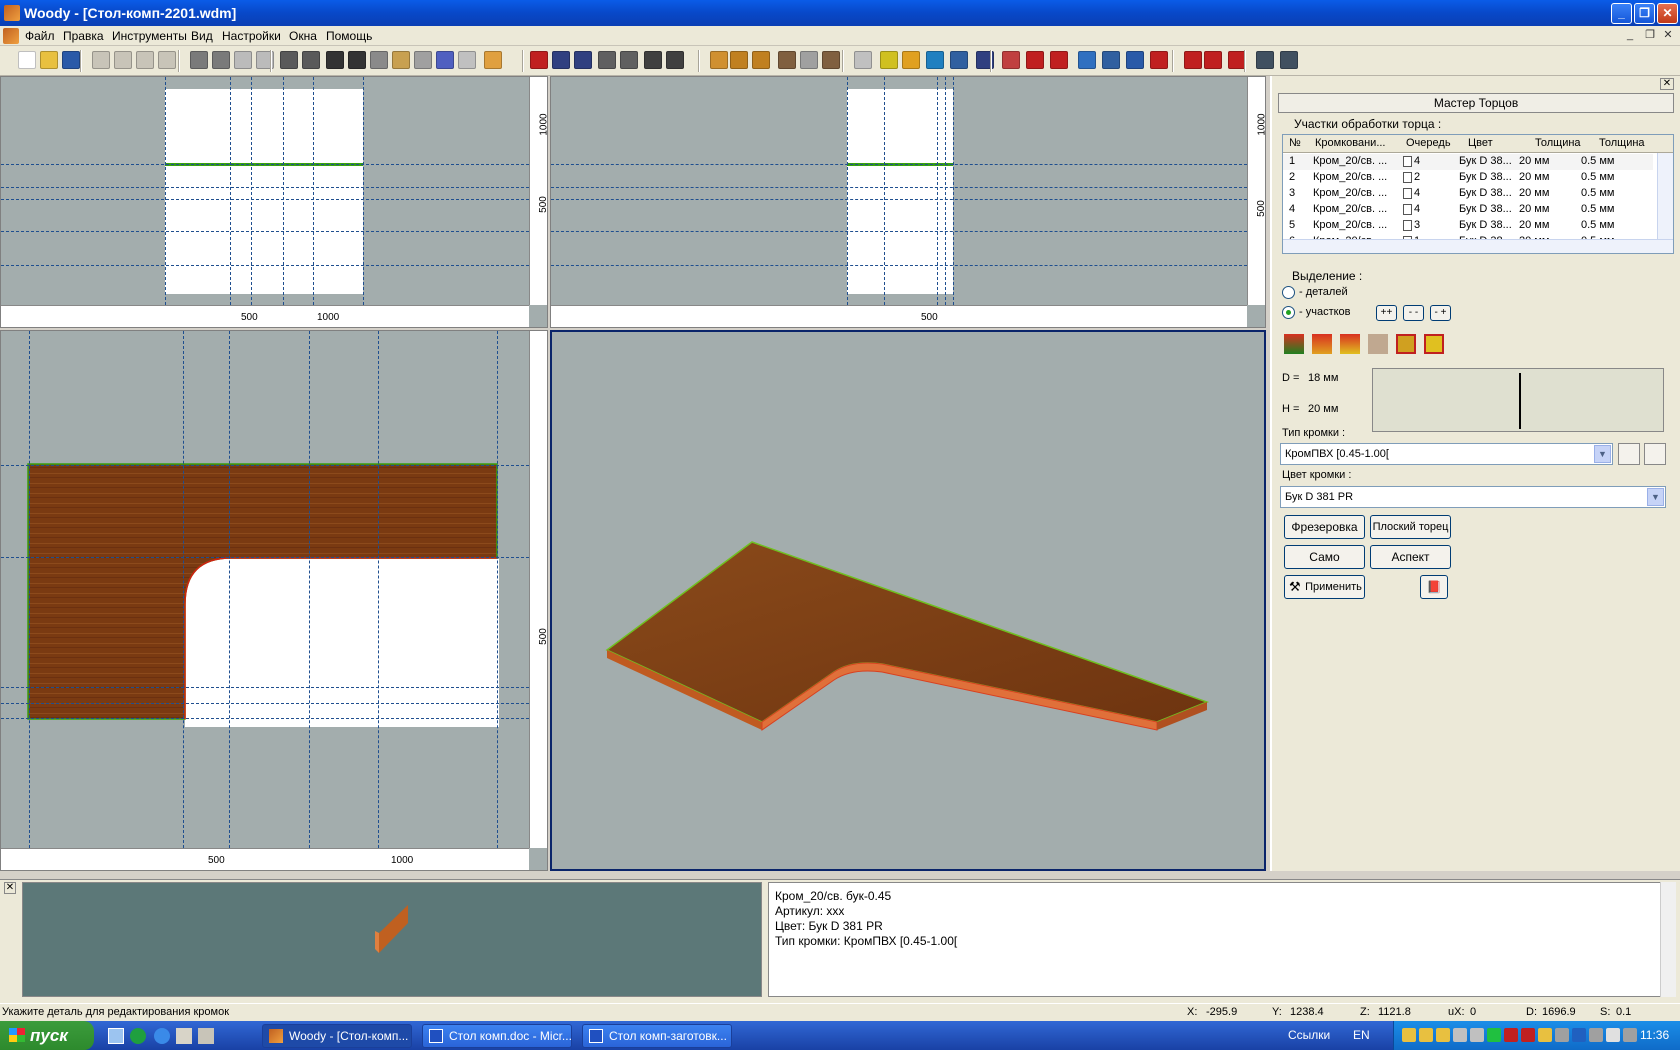 This screenshot has height=1050, width=1680. I want to click on col-header: Толщина, so click(1622, 143).